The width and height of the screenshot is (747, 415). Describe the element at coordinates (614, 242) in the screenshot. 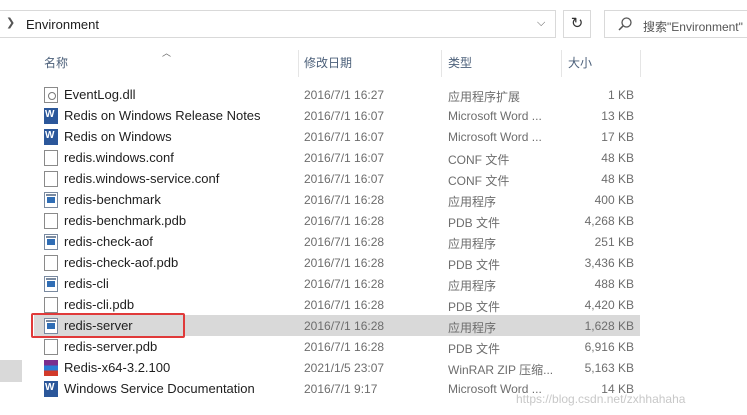

I see `file-size: 251 KB` at that location.